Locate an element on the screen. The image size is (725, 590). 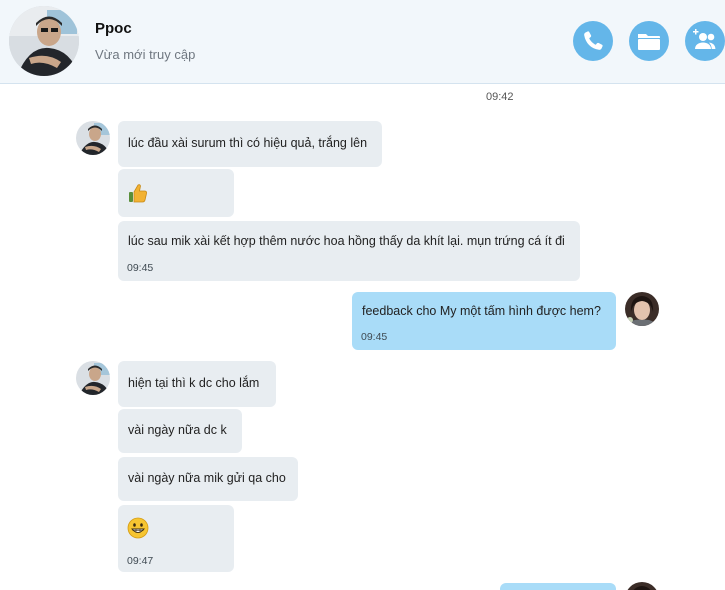
message-text: vài ngày nữa dc k is located at coordinates (177, 430).